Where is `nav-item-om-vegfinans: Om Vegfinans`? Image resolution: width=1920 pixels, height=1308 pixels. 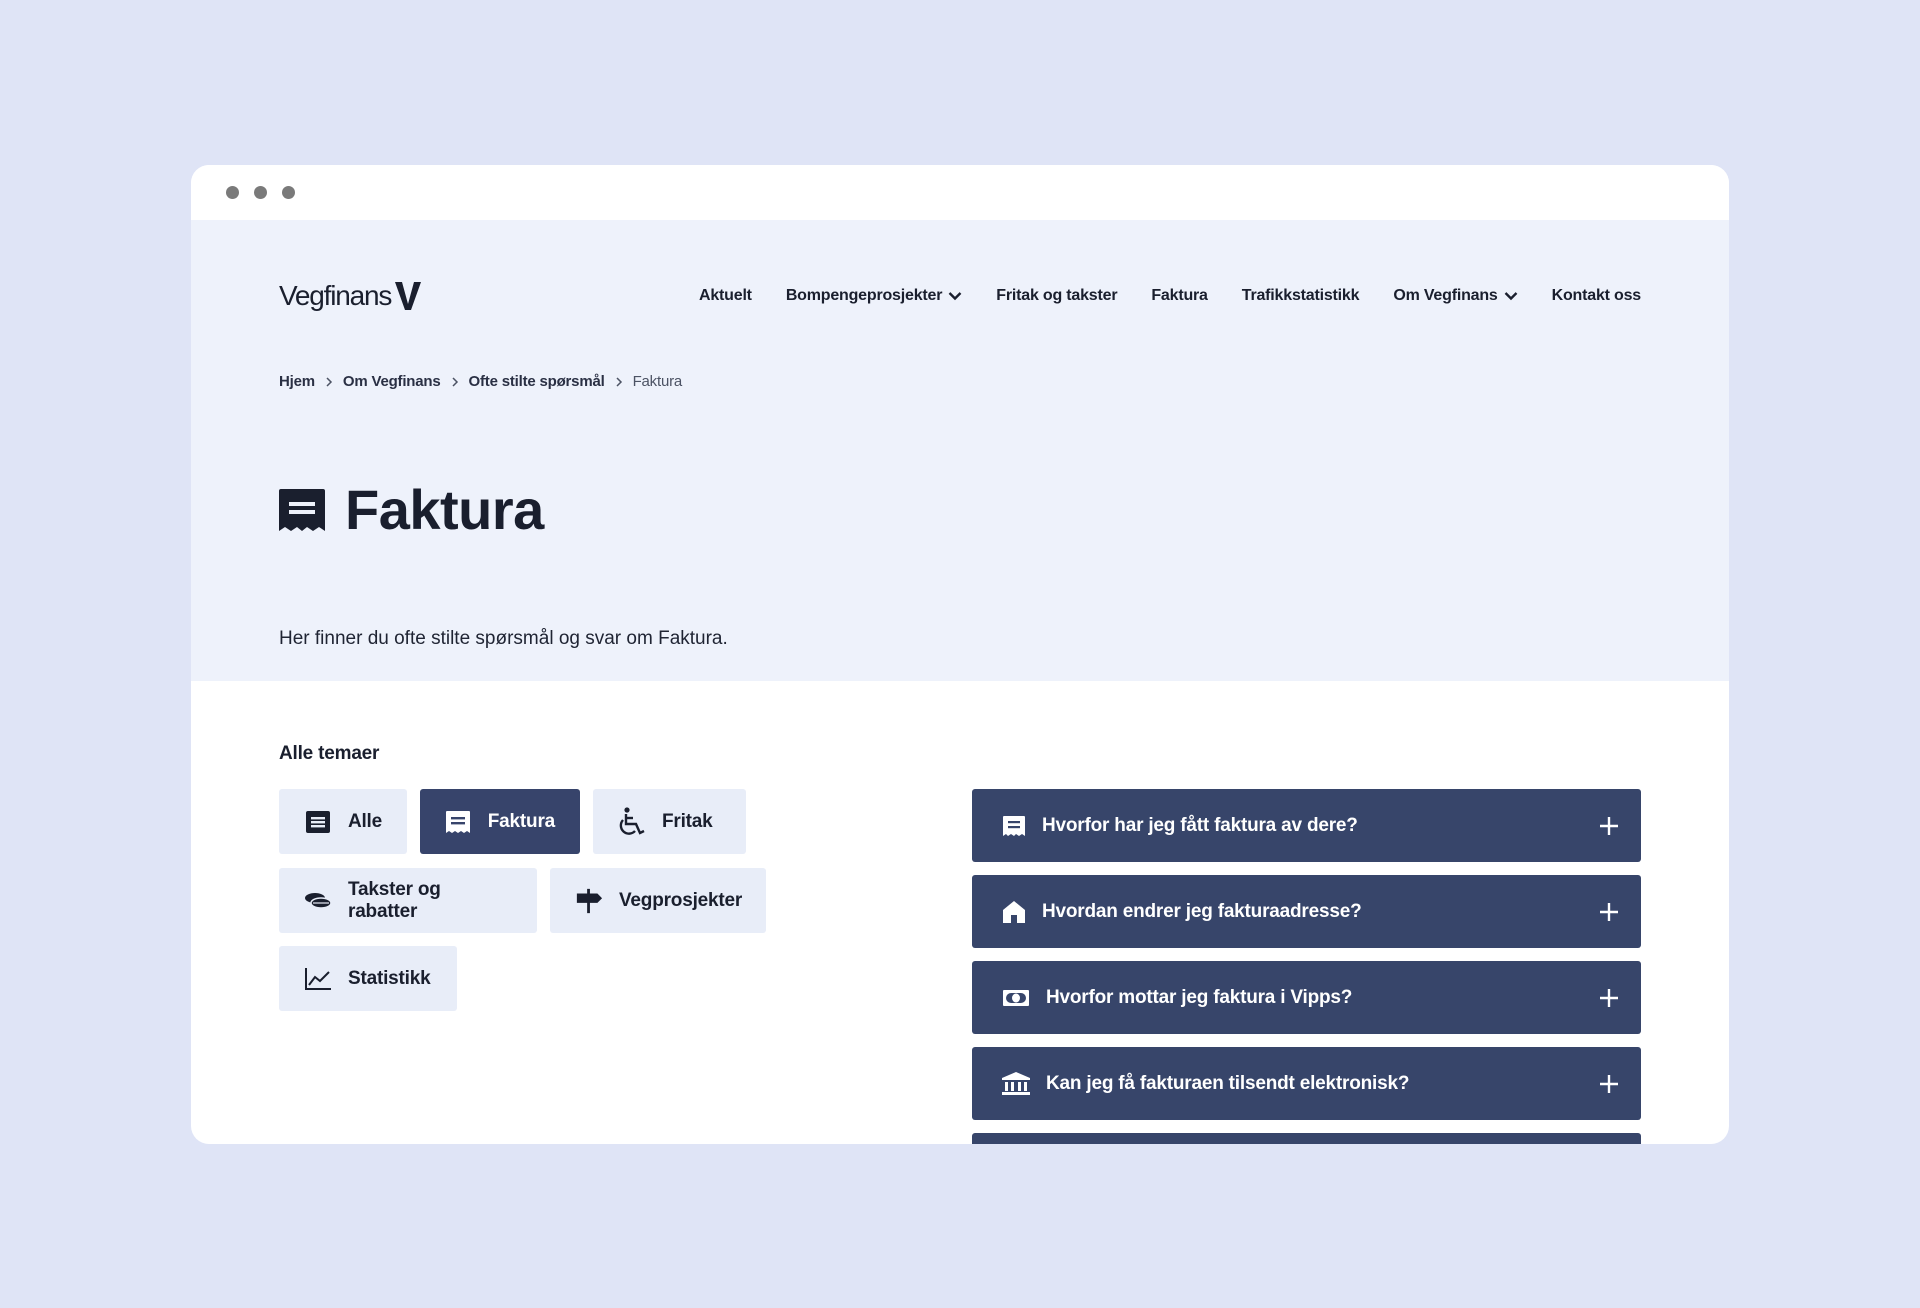 nav-item-om-vegfinans: Om Vegfinans is located at coordinates (1455, 296).